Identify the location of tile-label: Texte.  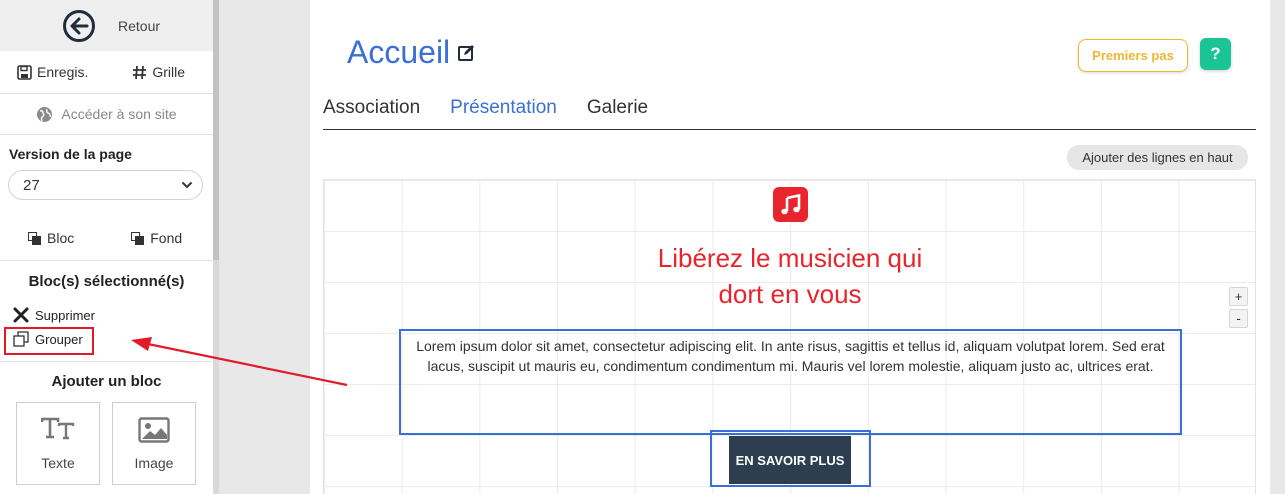
(58, 463).